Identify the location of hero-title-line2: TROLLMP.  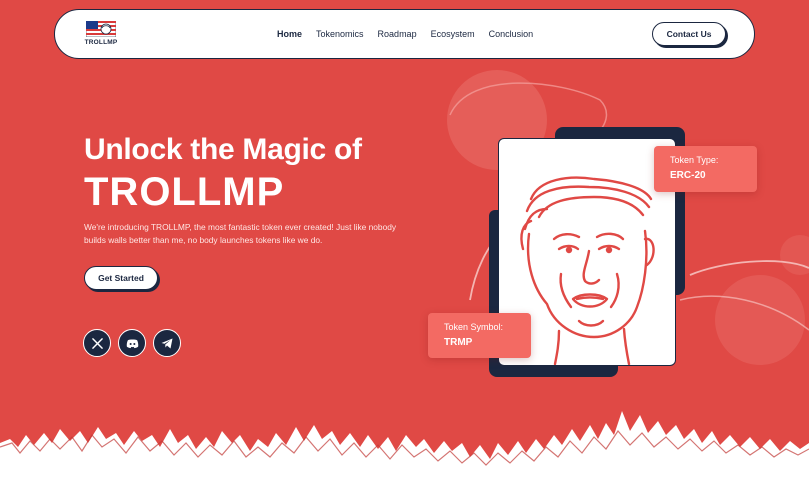
(184, 192).